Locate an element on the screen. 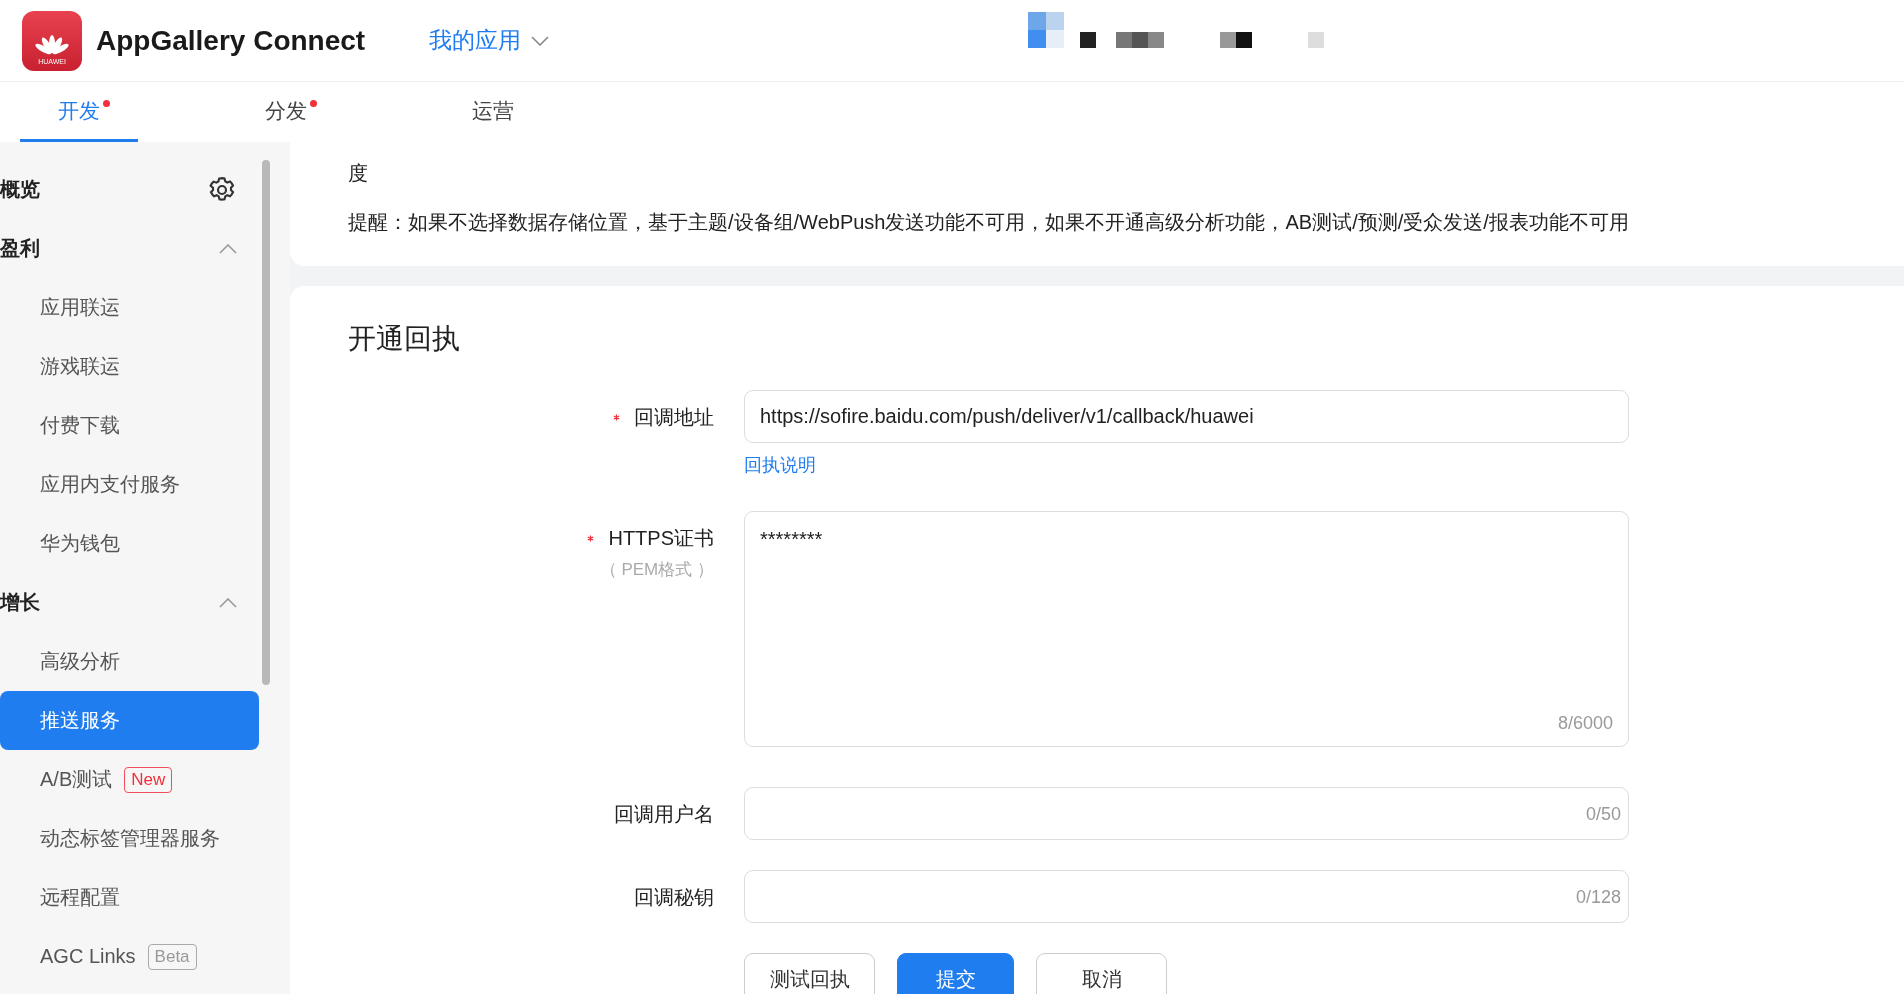 The height and width of the screenshot is (994, 1904). help-link: 回执说明 is located at coordinates (780, 465).